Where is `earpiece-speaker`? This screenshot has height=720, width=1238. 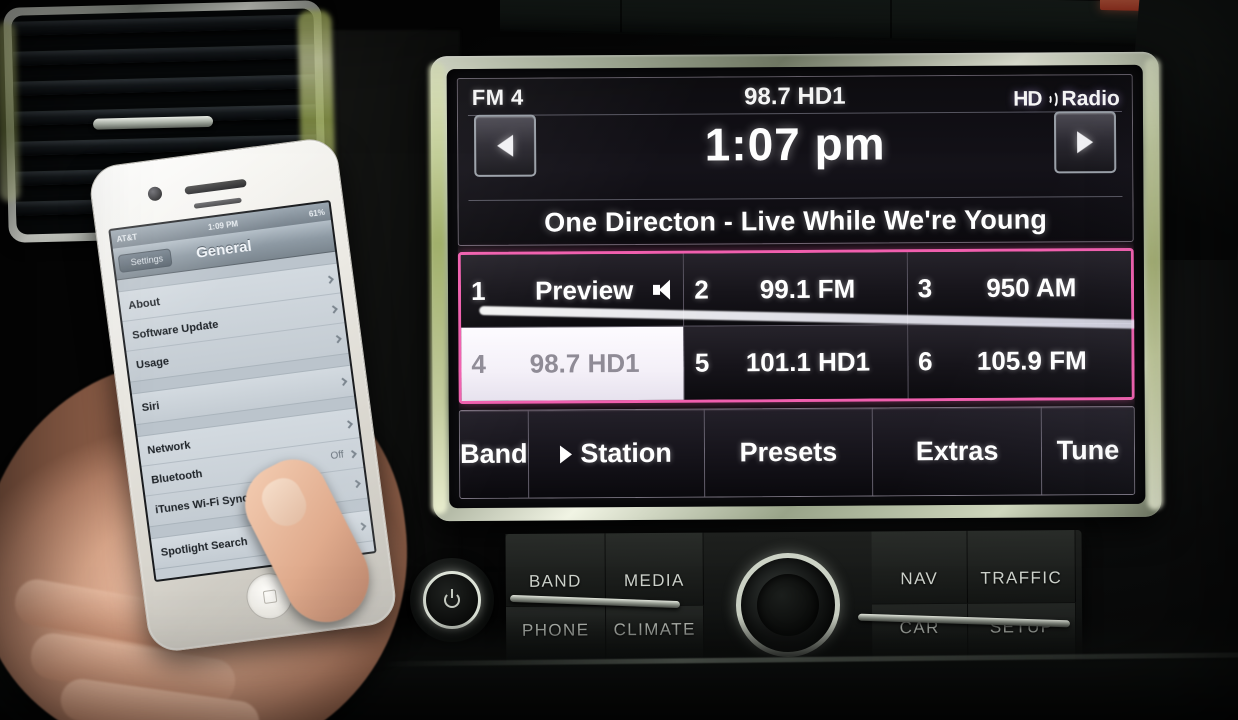 earpiece-speaker is located at coordinates (215, 186).